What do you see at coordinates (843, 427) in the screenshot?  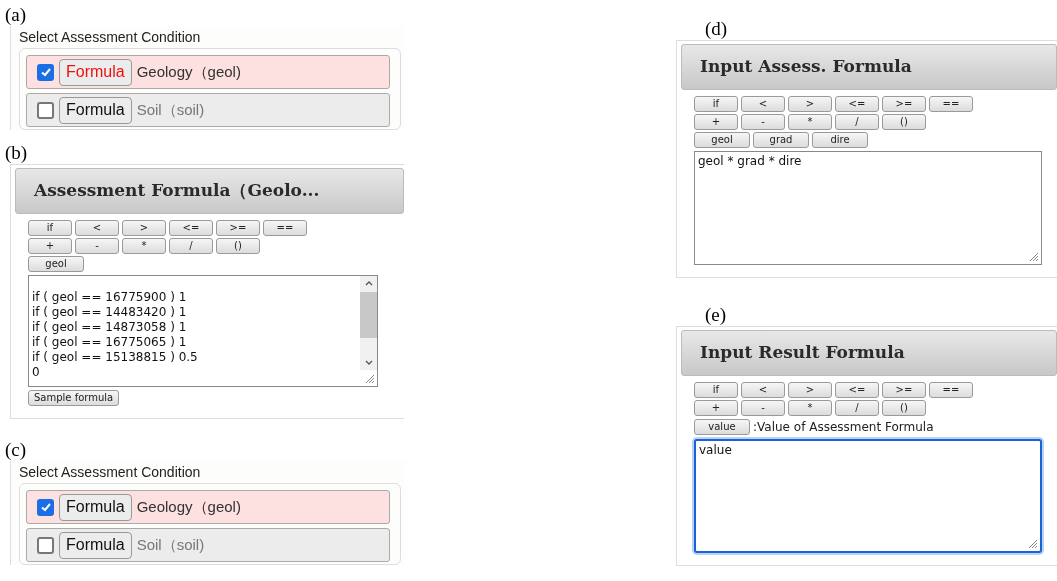 I see `variable-note: :Value of Assessment Formula` at bounding box center [843, 427].